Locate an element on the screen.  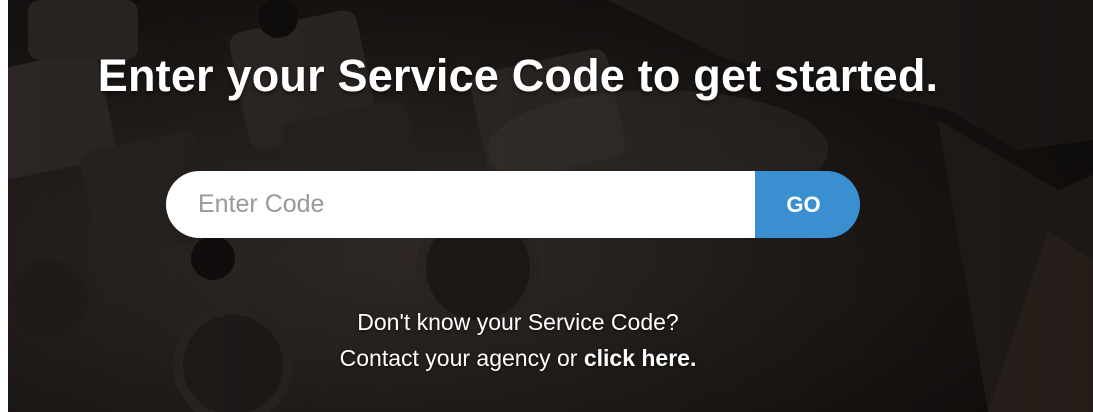
help-contact-prefix: Contact your agency or is located at coordinates (461, 358).